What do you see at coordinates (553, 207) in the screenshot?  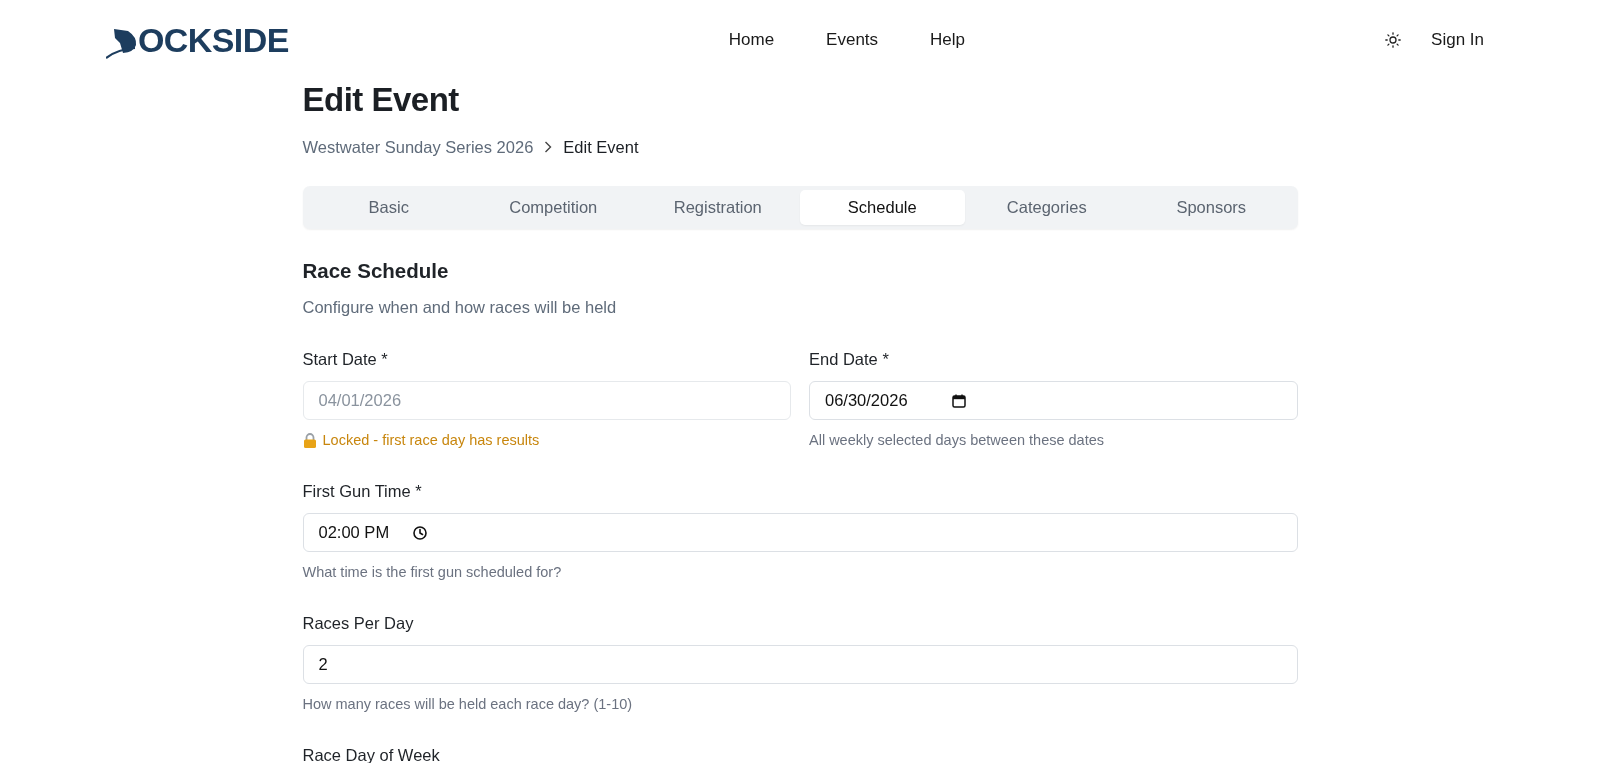 I see `tab: Competition` at bounding box center [553, 207].